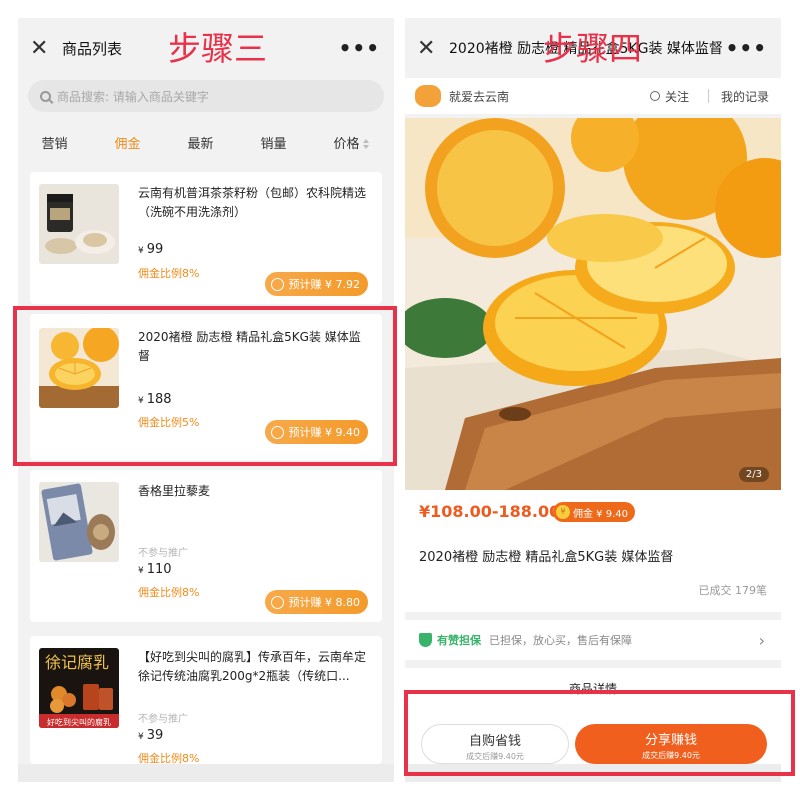 This screenshot has height=800, width=800. What do you see at coordinates (745, 96) in the screenshot?
I see `my-records-link: 我的记录` at bounding box center [745, 96].